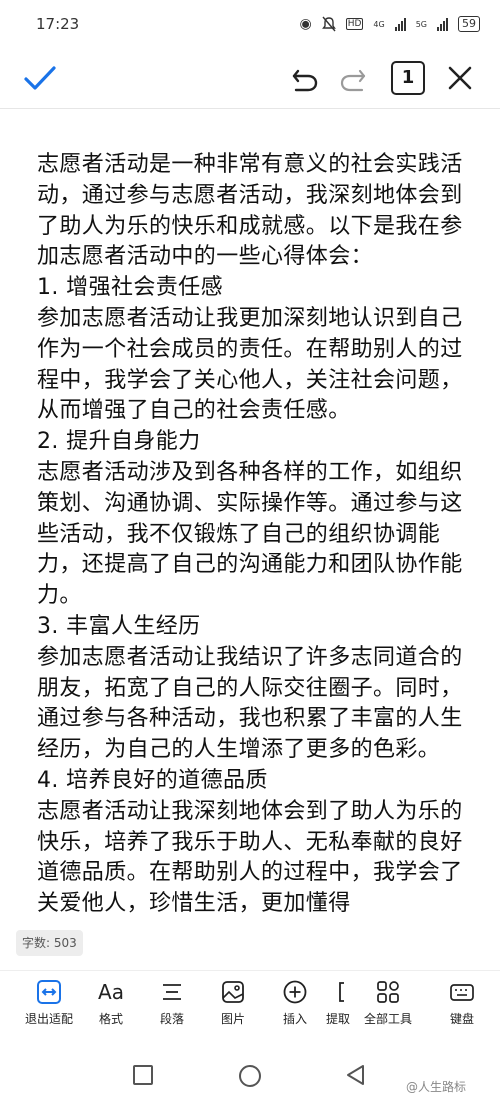 The image size is (500, 1106). Describe the element at coordinates (171, 1019) in the screenshot. I see `paragraph-label: 段落` at that location.